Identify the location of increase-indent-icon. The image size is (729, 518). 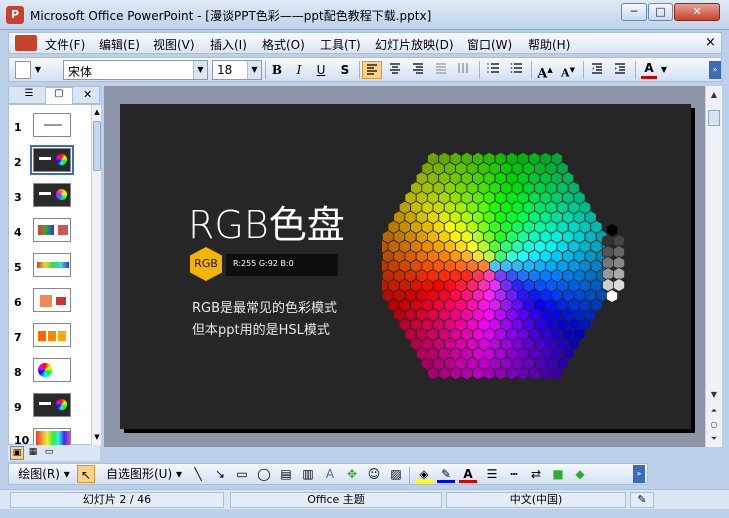
(620, 70).